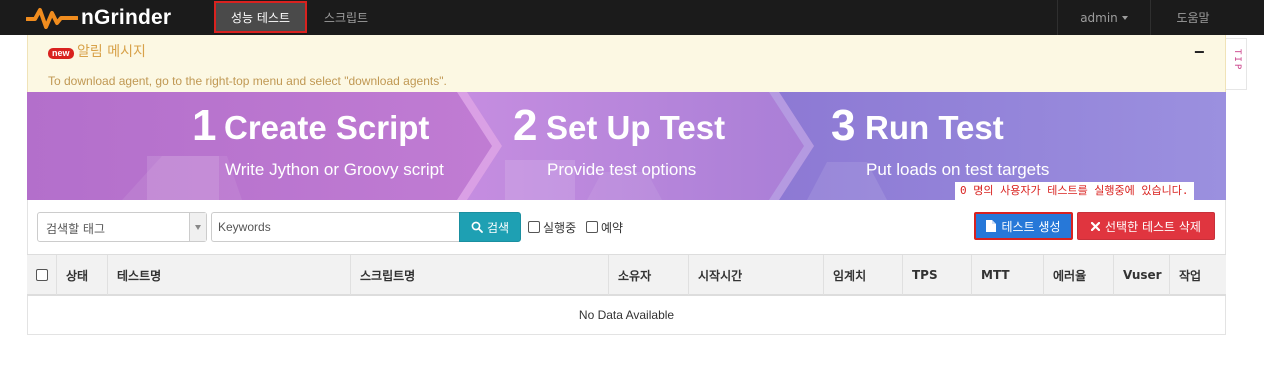 The height and width of the screenshot is (387, 1264). I want to click on delete-selected-label: 선택한 테스트 삭제, so click(1153, 226).